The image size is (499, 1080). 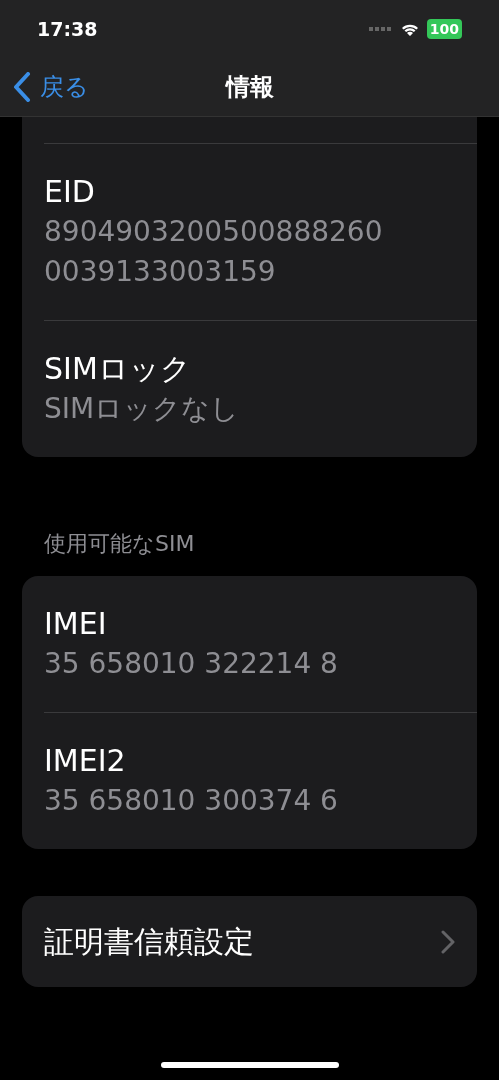 What do you see at coordinates (191, 801) in the screenshot?
I see `row-value: 35 658010 300374 6` at bounding box center [191, 801].